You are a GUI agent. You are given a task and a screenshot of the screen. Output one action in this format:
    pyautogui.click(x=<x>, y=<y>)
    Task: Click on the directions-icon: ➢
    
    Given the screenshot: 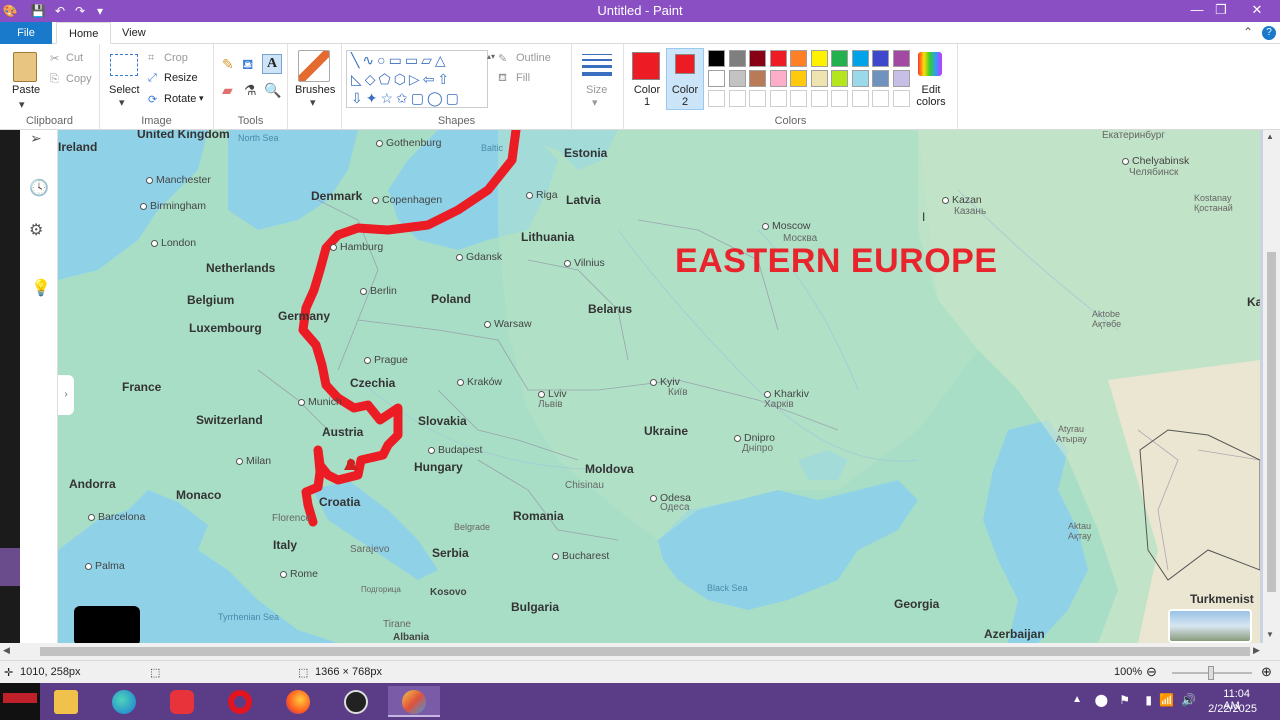 What is the action you would take?
    pyautogui.click(x=36, y=138)
    